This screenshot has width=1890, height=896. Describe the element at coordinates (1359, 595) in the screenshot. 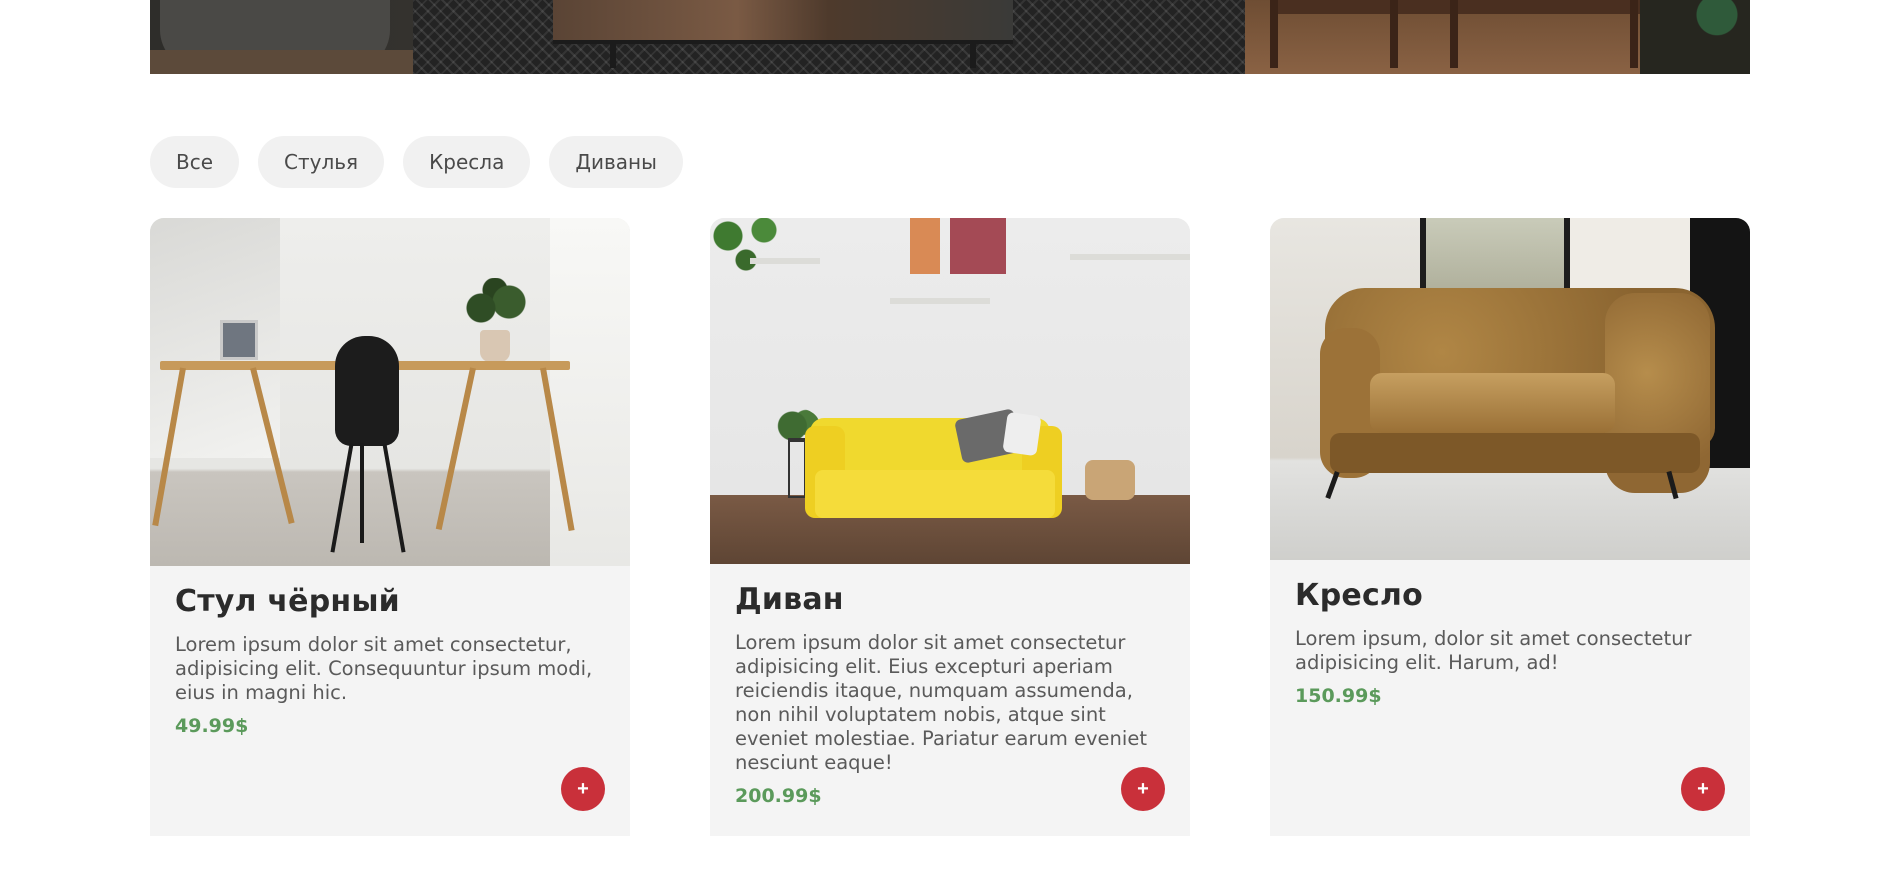

I see `product-title: Кресло` at that location.